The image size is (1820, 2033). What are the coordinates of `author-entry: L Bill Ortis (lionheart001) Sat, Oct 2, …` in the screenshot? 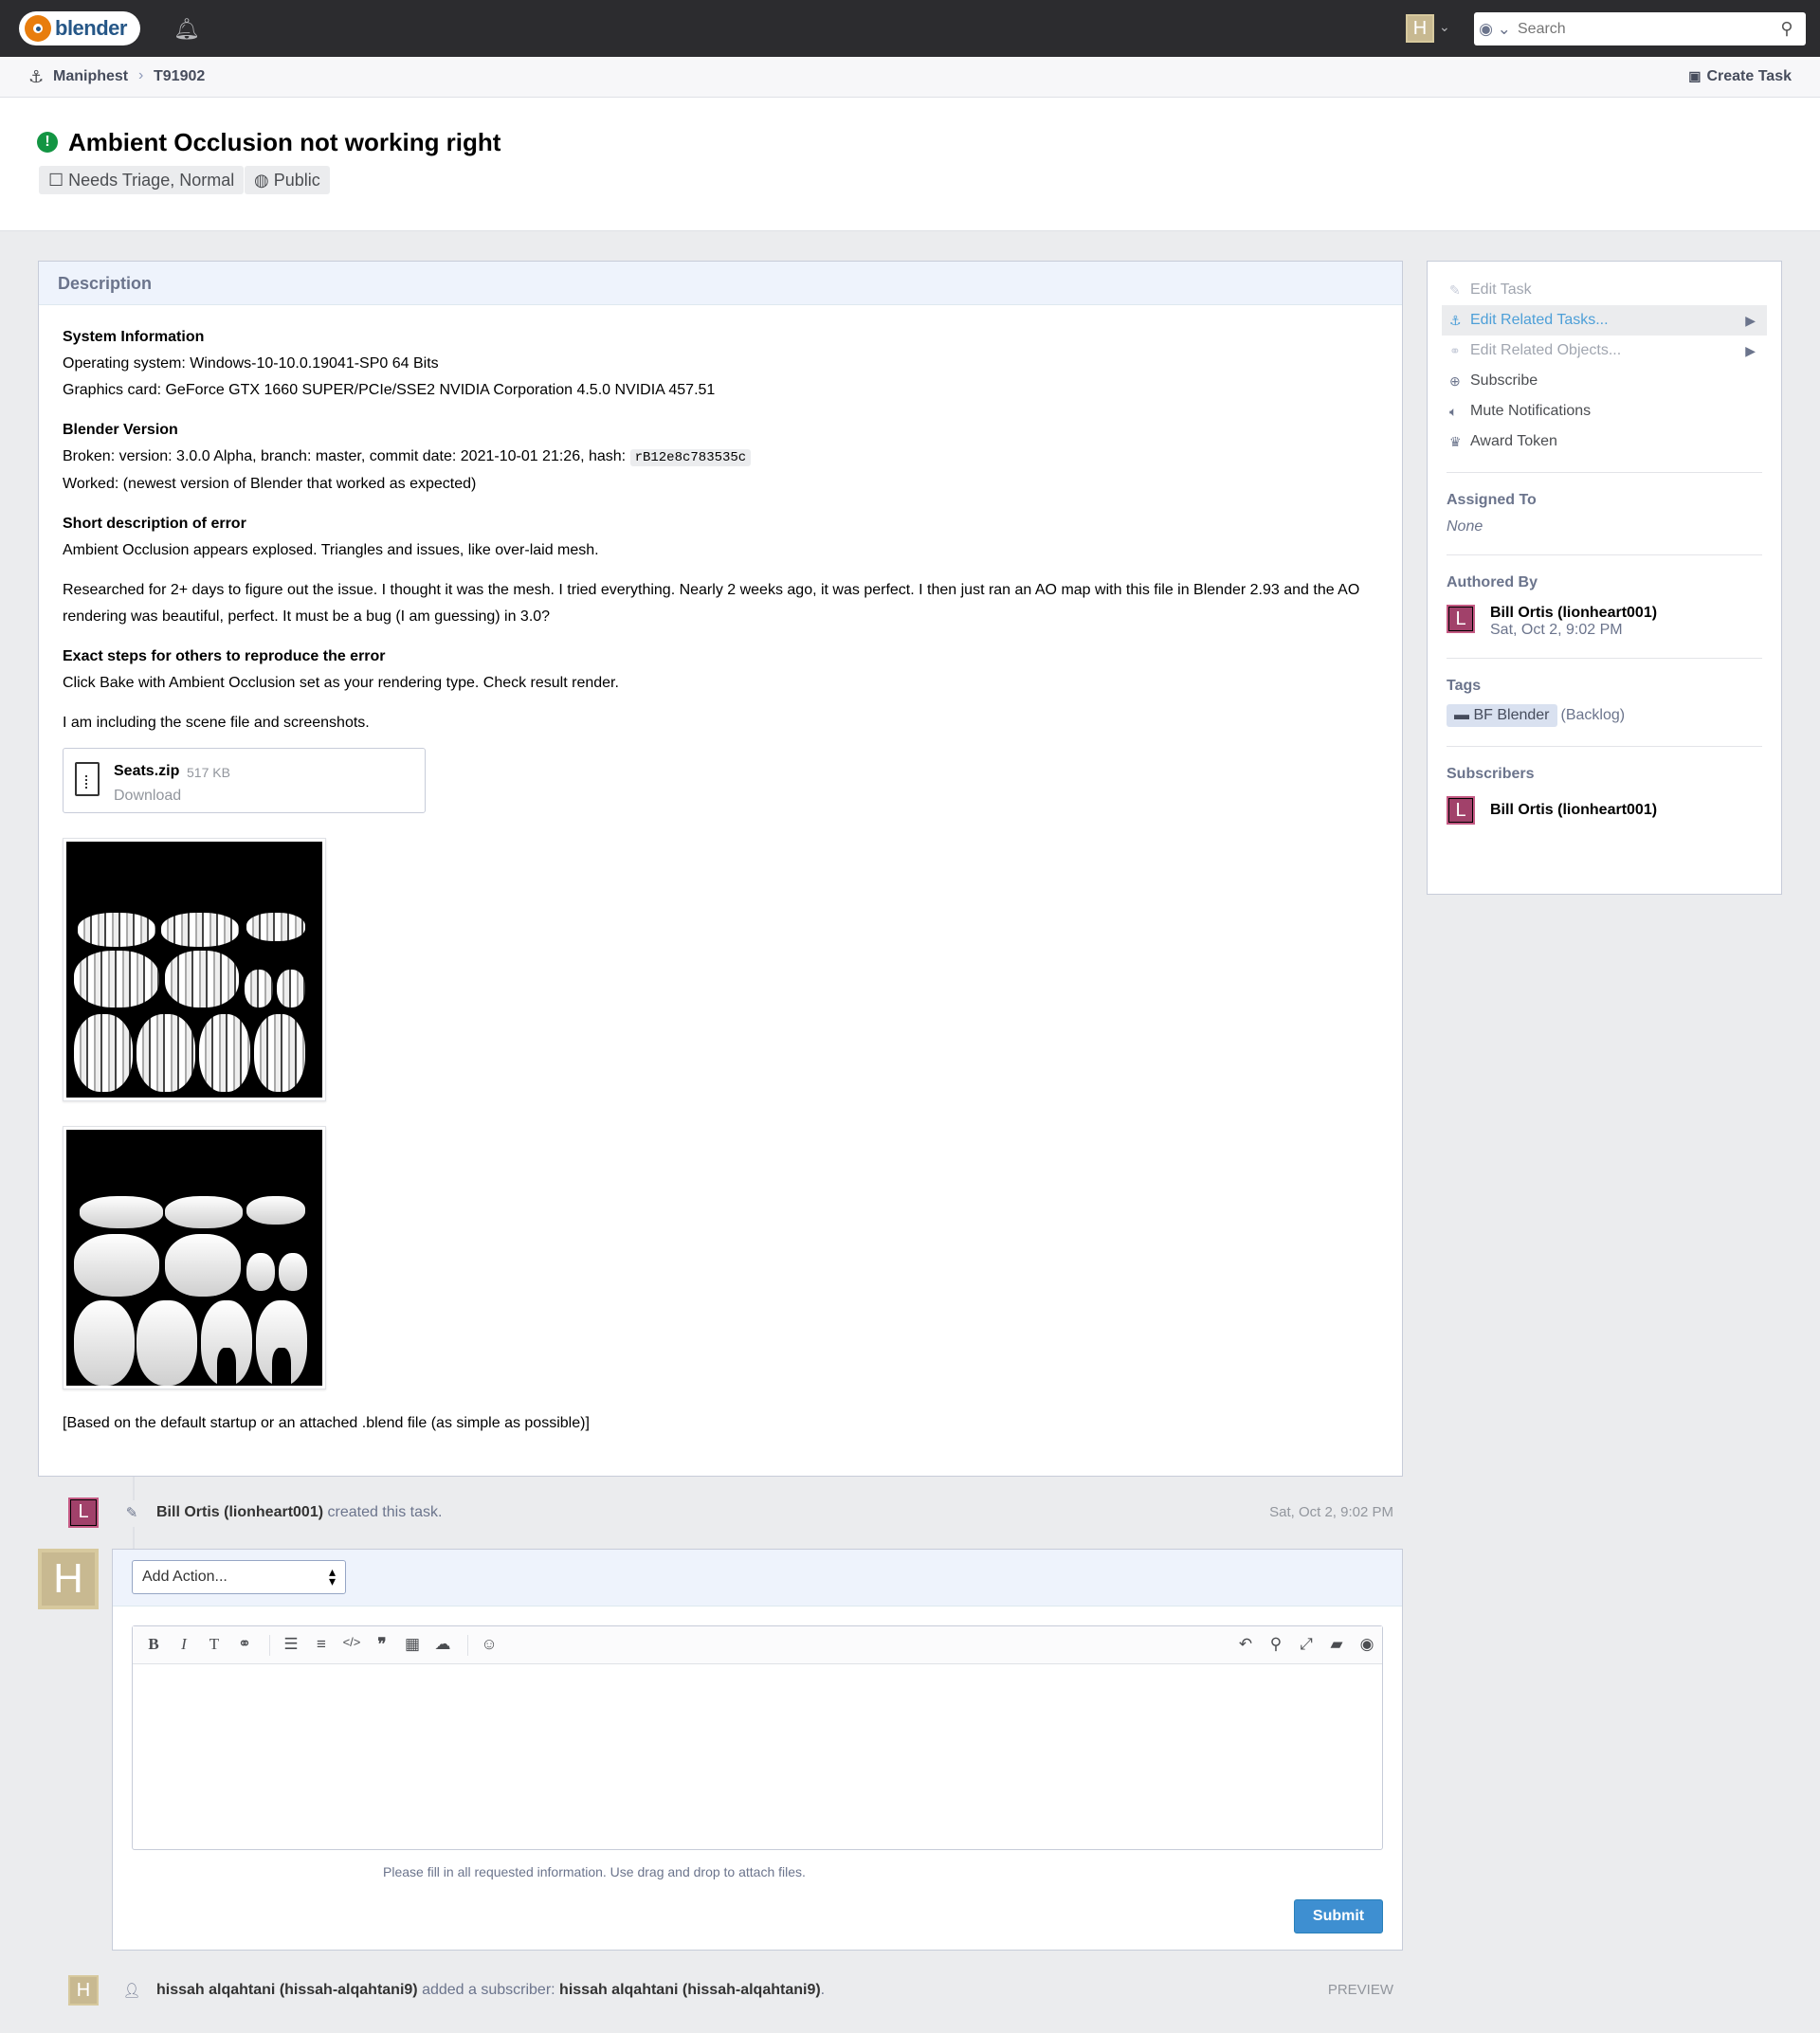 It's located at (1604, 622).